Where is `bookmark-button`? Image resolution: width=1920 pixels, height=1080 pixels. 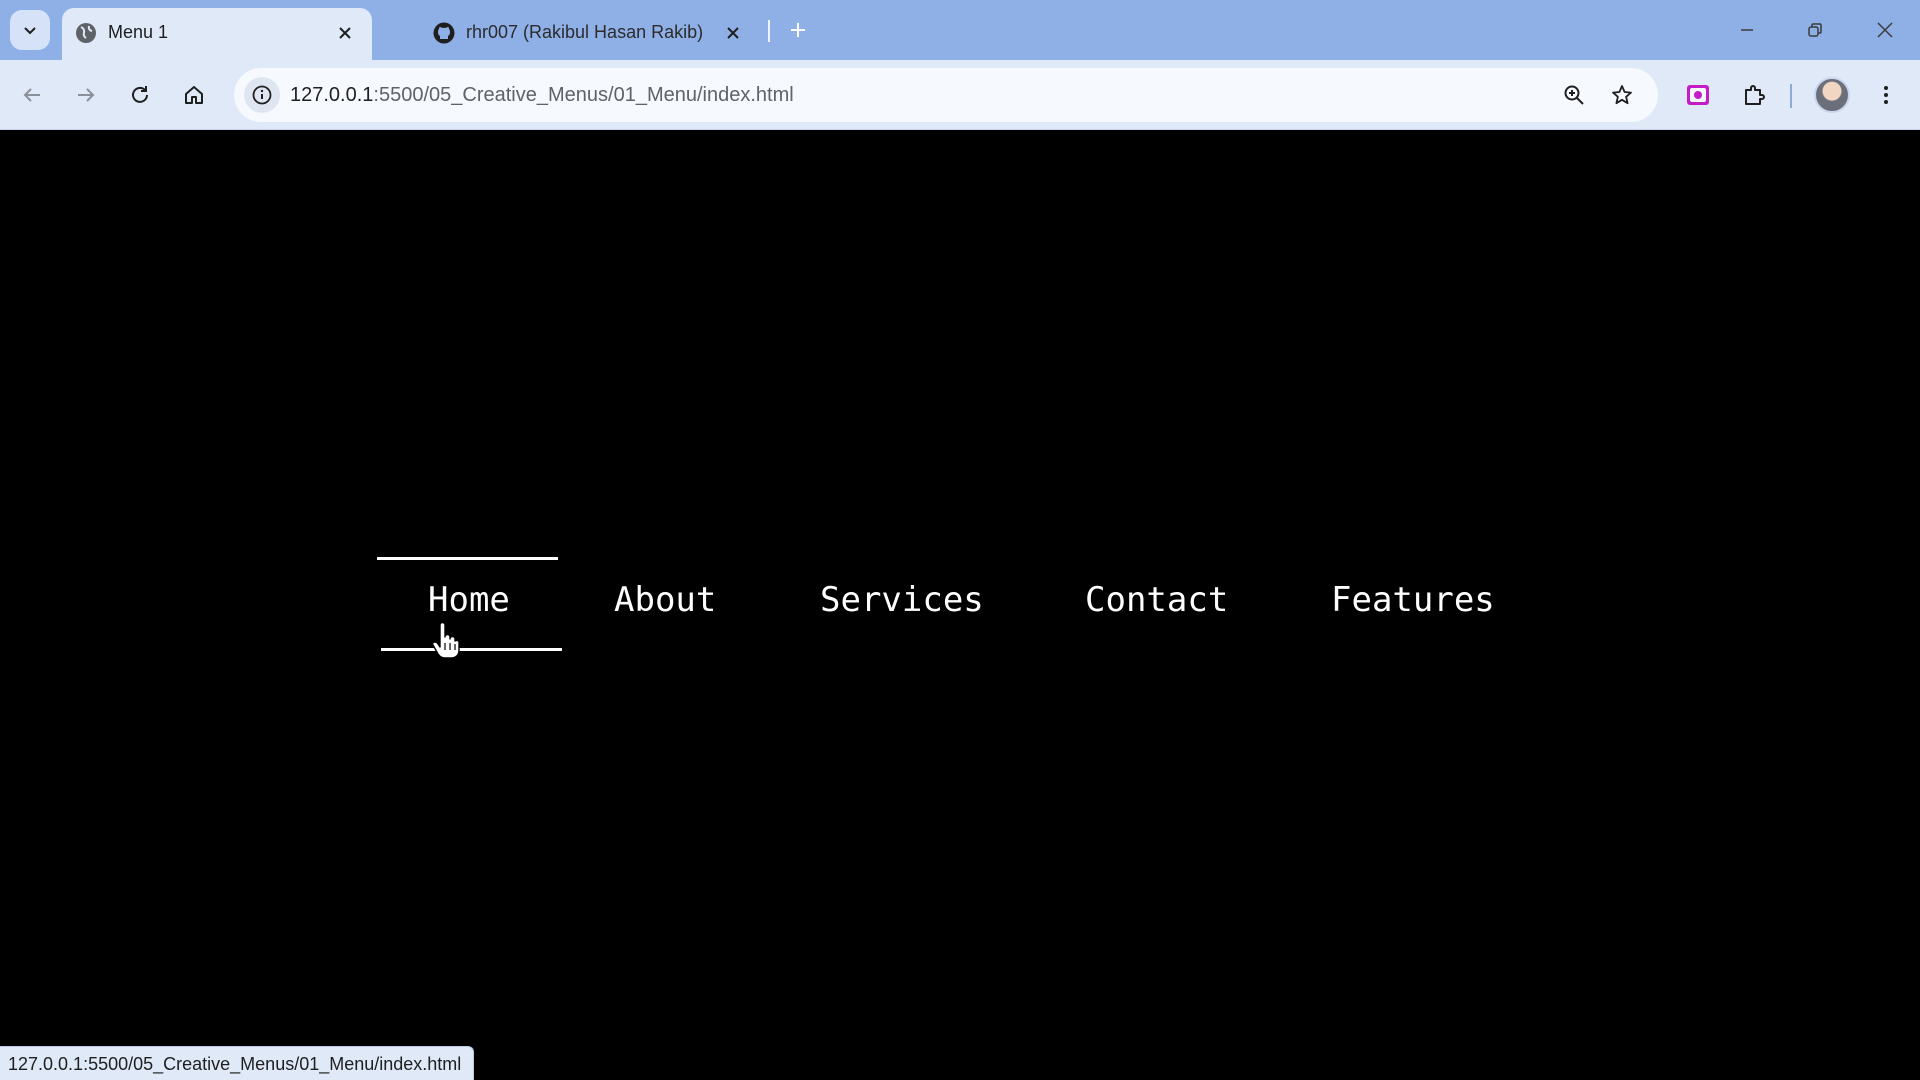
bookmark-button is located at coordinates (1622, 95).